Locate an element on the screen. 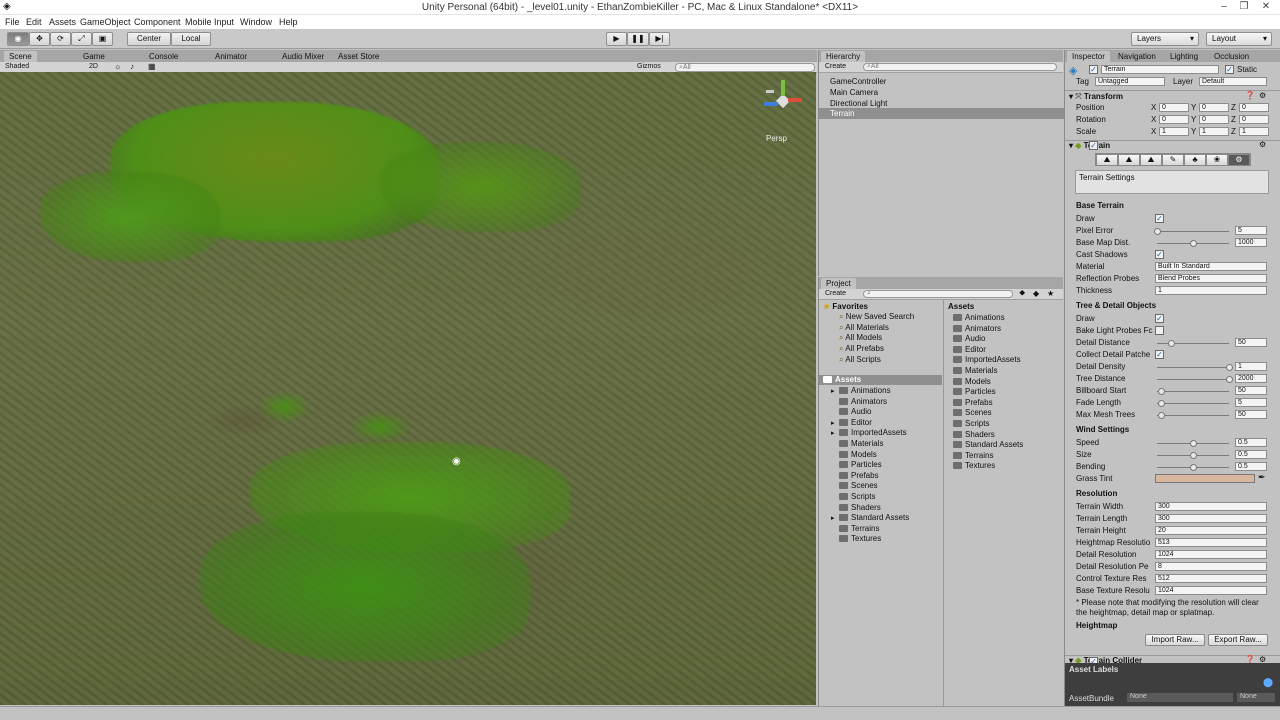 The height and width of the screenshot is (720, 1280). pixel-error-slider-knob is located at coordinates (1157, 231).